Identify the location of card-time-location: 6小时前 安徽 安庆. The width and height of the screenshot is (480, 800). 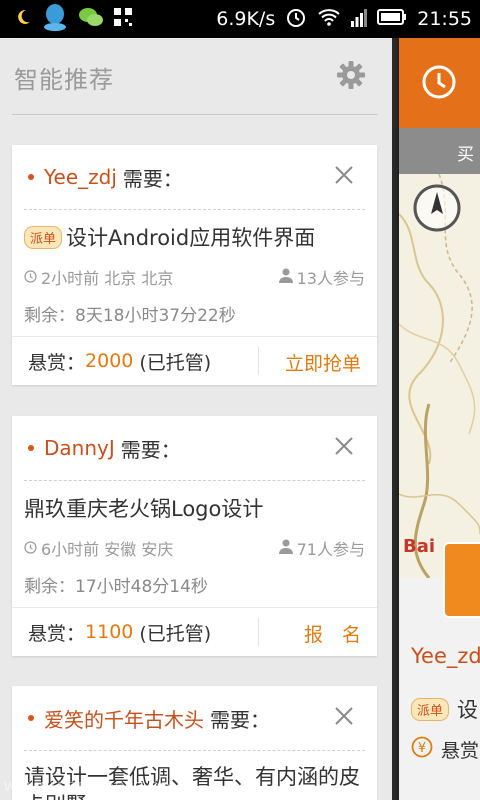
(107, 549).